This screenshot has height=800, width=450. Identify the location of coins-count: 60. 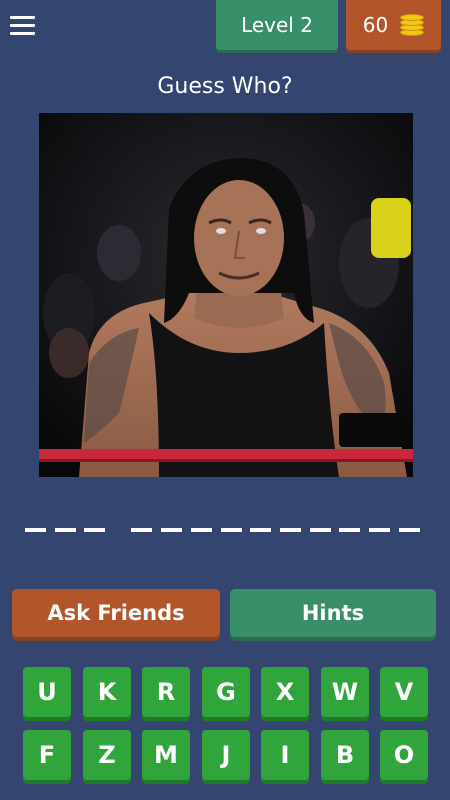
(375, 25).